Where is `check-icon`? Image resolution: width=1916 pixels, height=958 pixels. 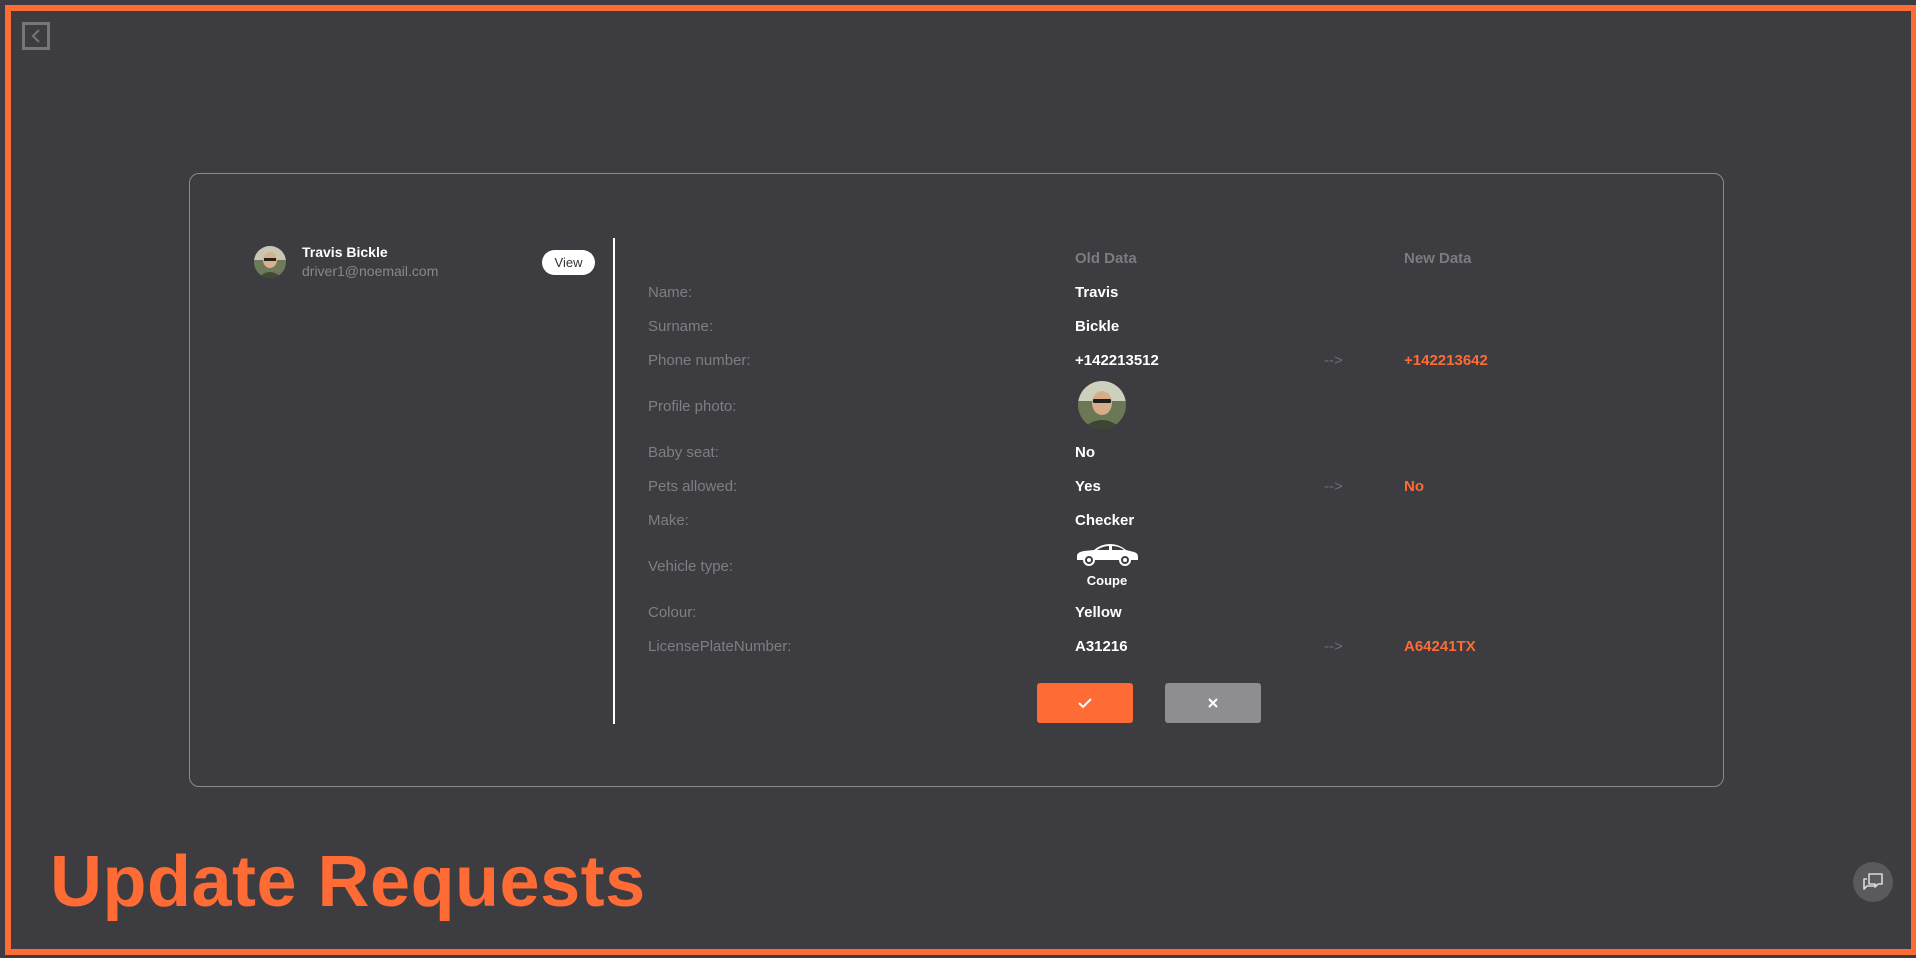 check-icon is located at coordinates (1085, 703).